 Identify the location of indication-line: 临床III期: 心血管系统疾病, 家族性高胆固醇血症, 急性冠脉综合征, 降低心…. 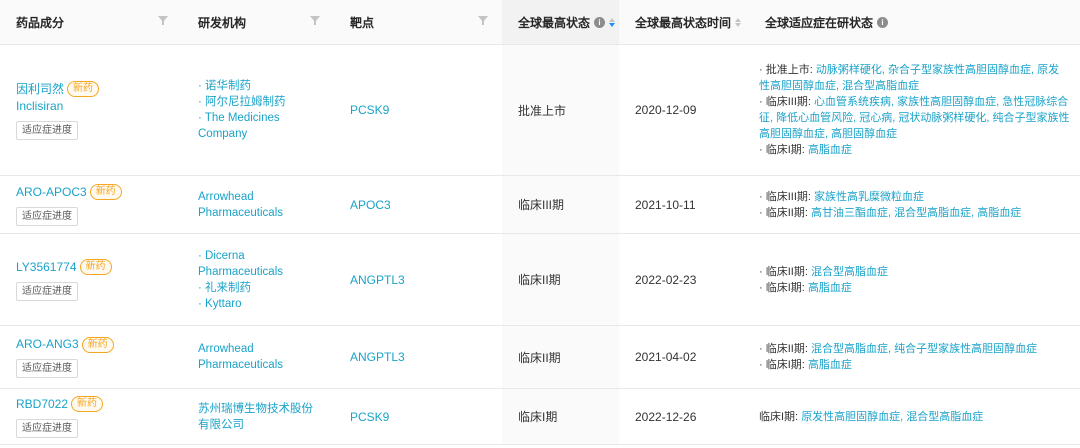
(914, 118).